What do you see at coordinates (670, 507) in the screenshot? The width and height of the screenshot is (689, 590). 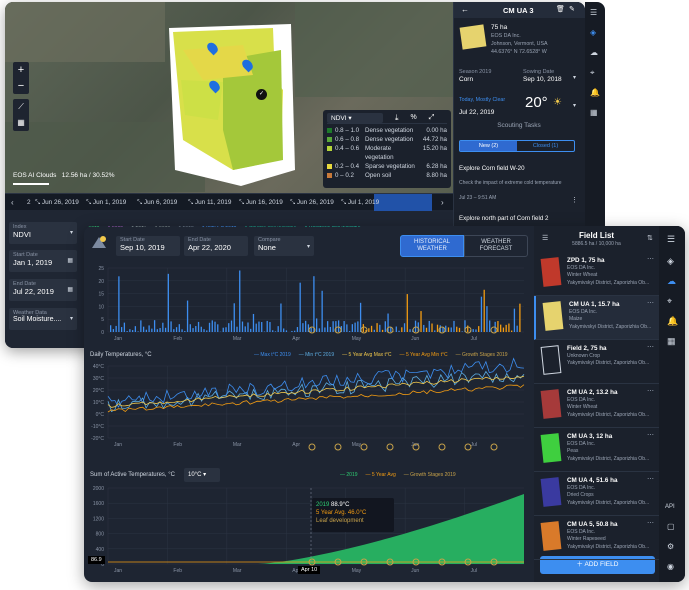 I see `api-label: API` at bounding box center [670, 507].